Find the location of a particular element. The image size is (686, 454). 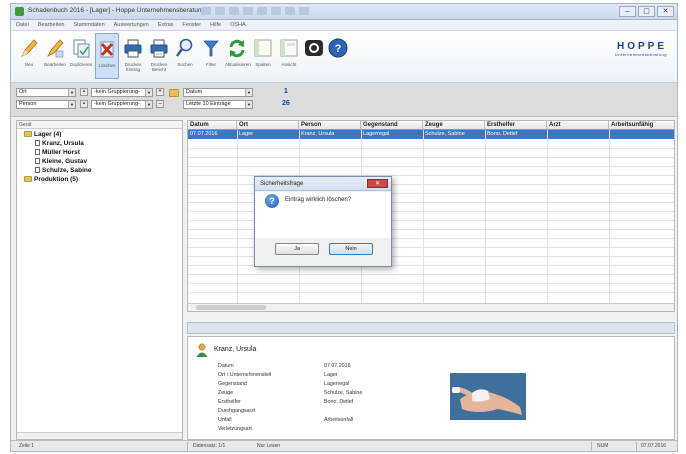

quick-access-toolbar is located at coordinates (286, 11).